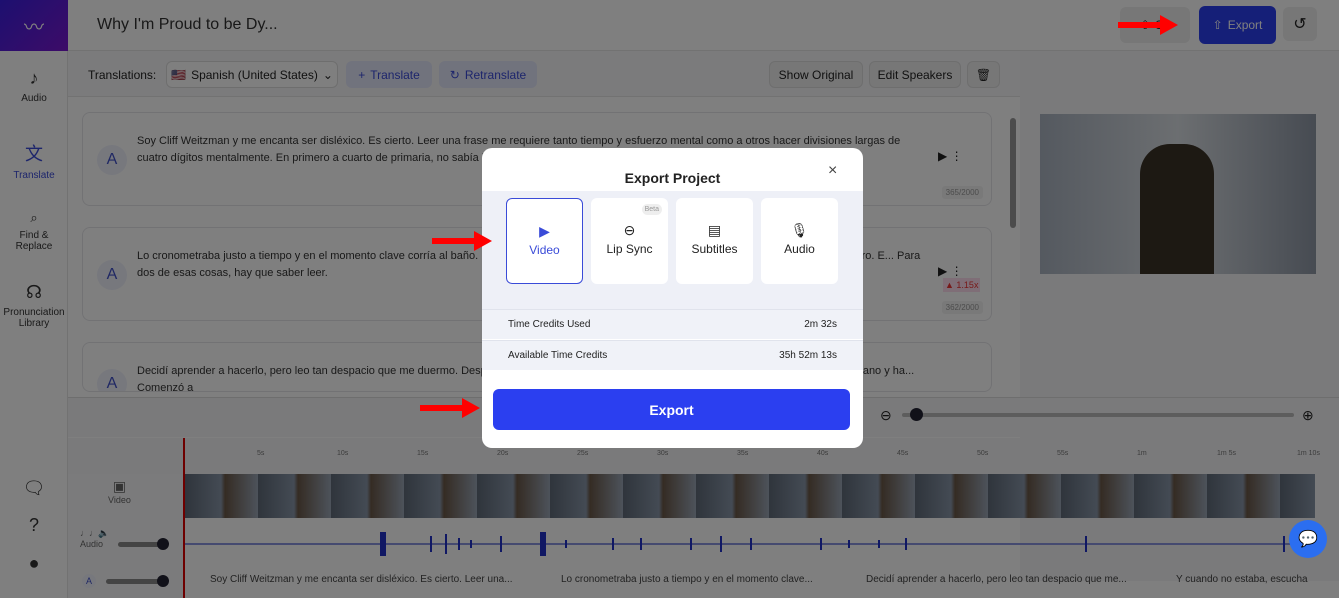 The width and height of the screenshot is (1339, 598). Describe the element at coordinates (544, 241) in the screenshot. I see `option-video: ▶ Video` at that location.